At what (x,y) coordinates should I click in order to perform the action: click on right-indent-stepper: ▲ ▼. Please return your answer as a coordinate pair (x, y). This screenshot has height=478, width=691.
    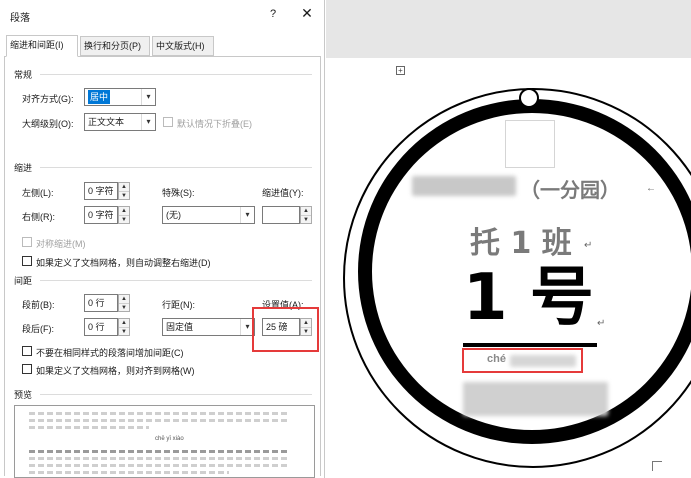
    Looking at the image, I should click on (124, 215).